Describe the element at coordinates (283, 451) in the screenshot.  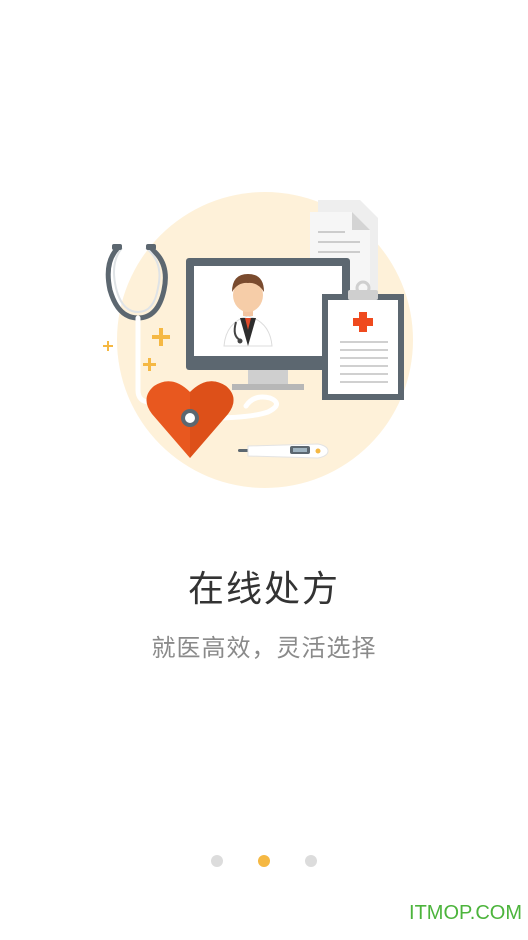
I see `thermometer-icon` at that location.